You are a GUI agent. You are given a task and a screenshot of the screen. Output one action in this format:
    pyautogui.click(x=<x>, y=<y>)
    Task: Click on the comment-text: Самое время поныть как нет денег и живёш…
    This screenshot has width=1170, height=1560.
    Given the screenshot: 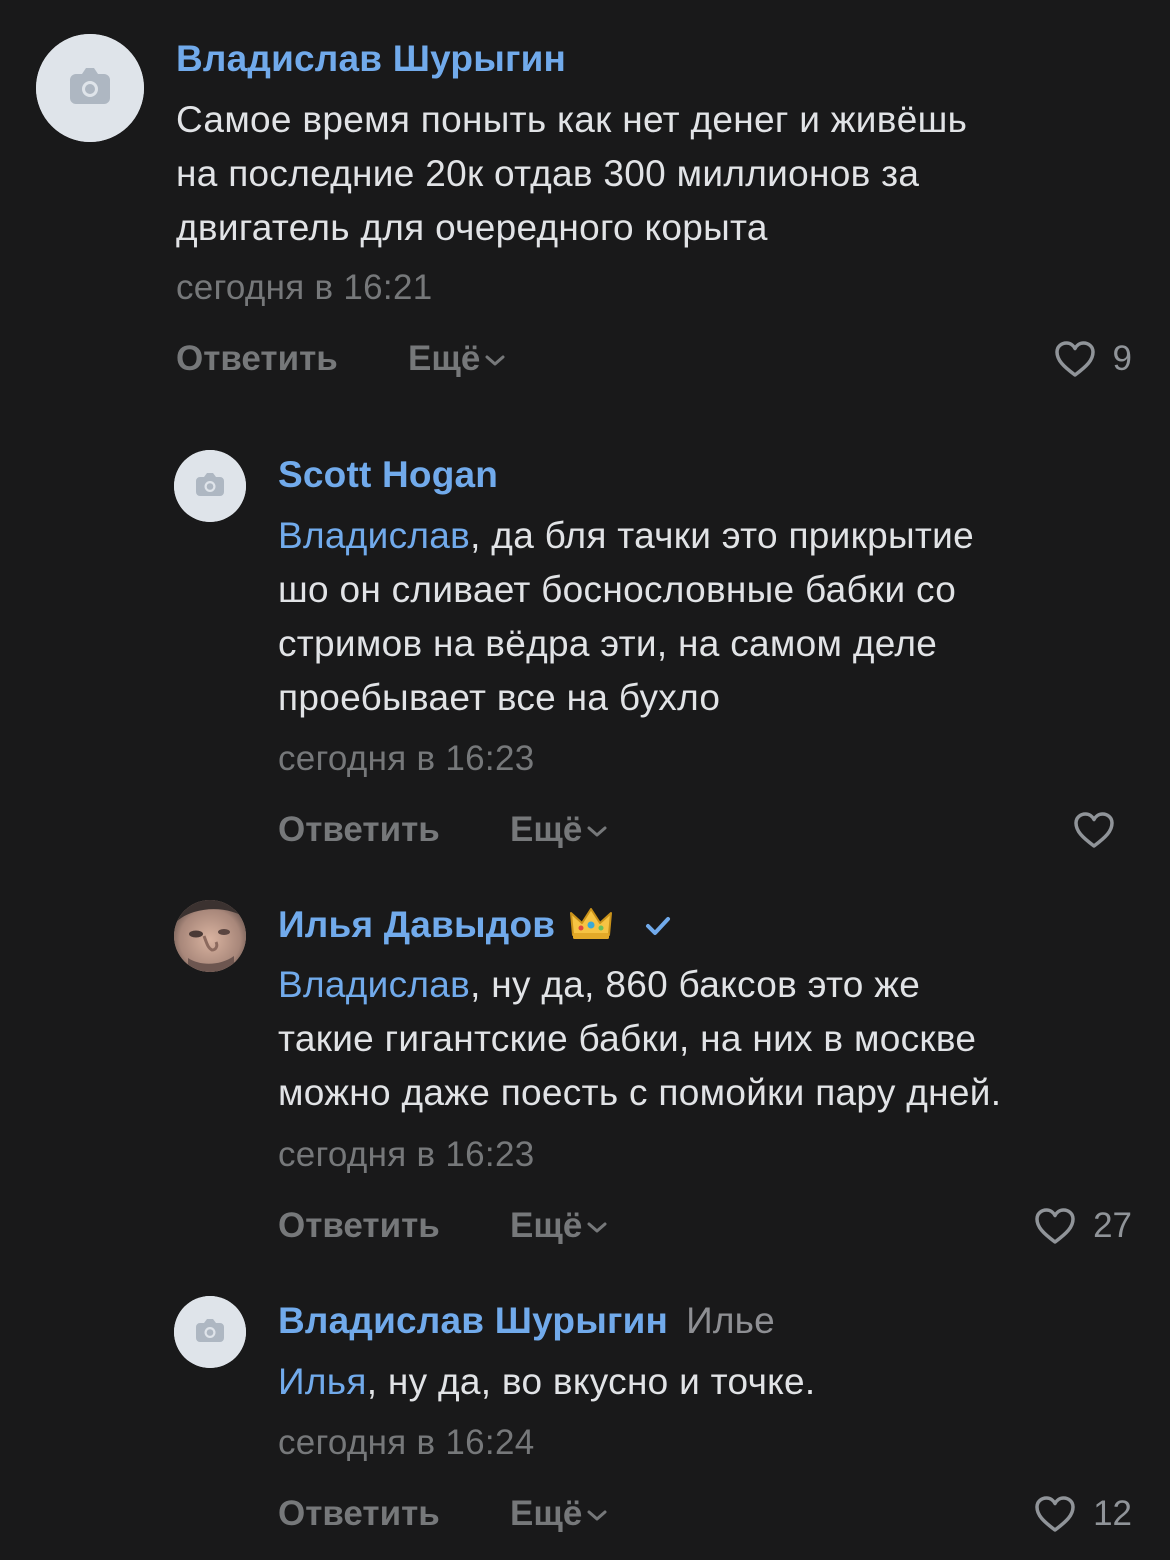 What is the action you would take?
    pyautogui.click(x=571, y=174)
    